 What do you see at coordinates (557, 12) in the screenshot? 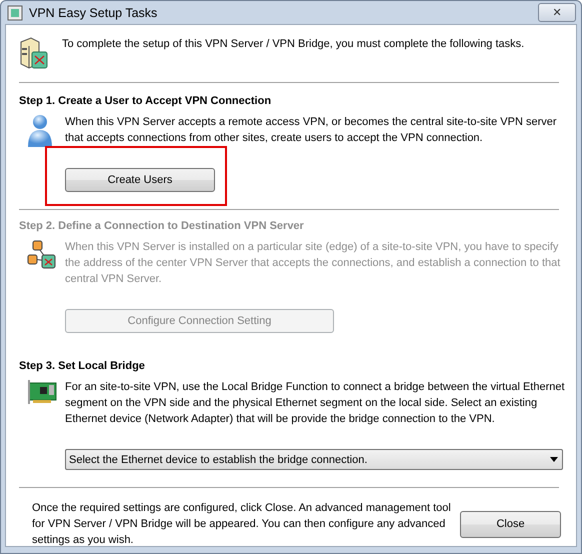
I see `close-button: ✕` at bounding box center [557, 12].